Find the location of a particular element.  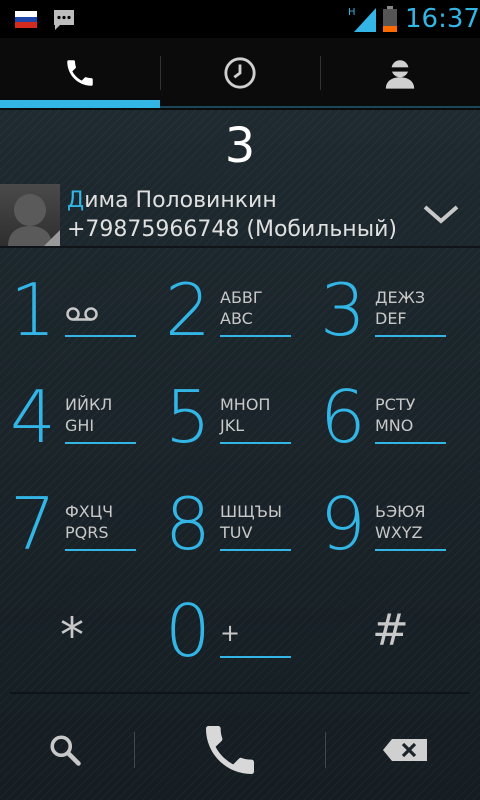

key-letters-cyrillic: МНОП is located at coordinates (245, 404).